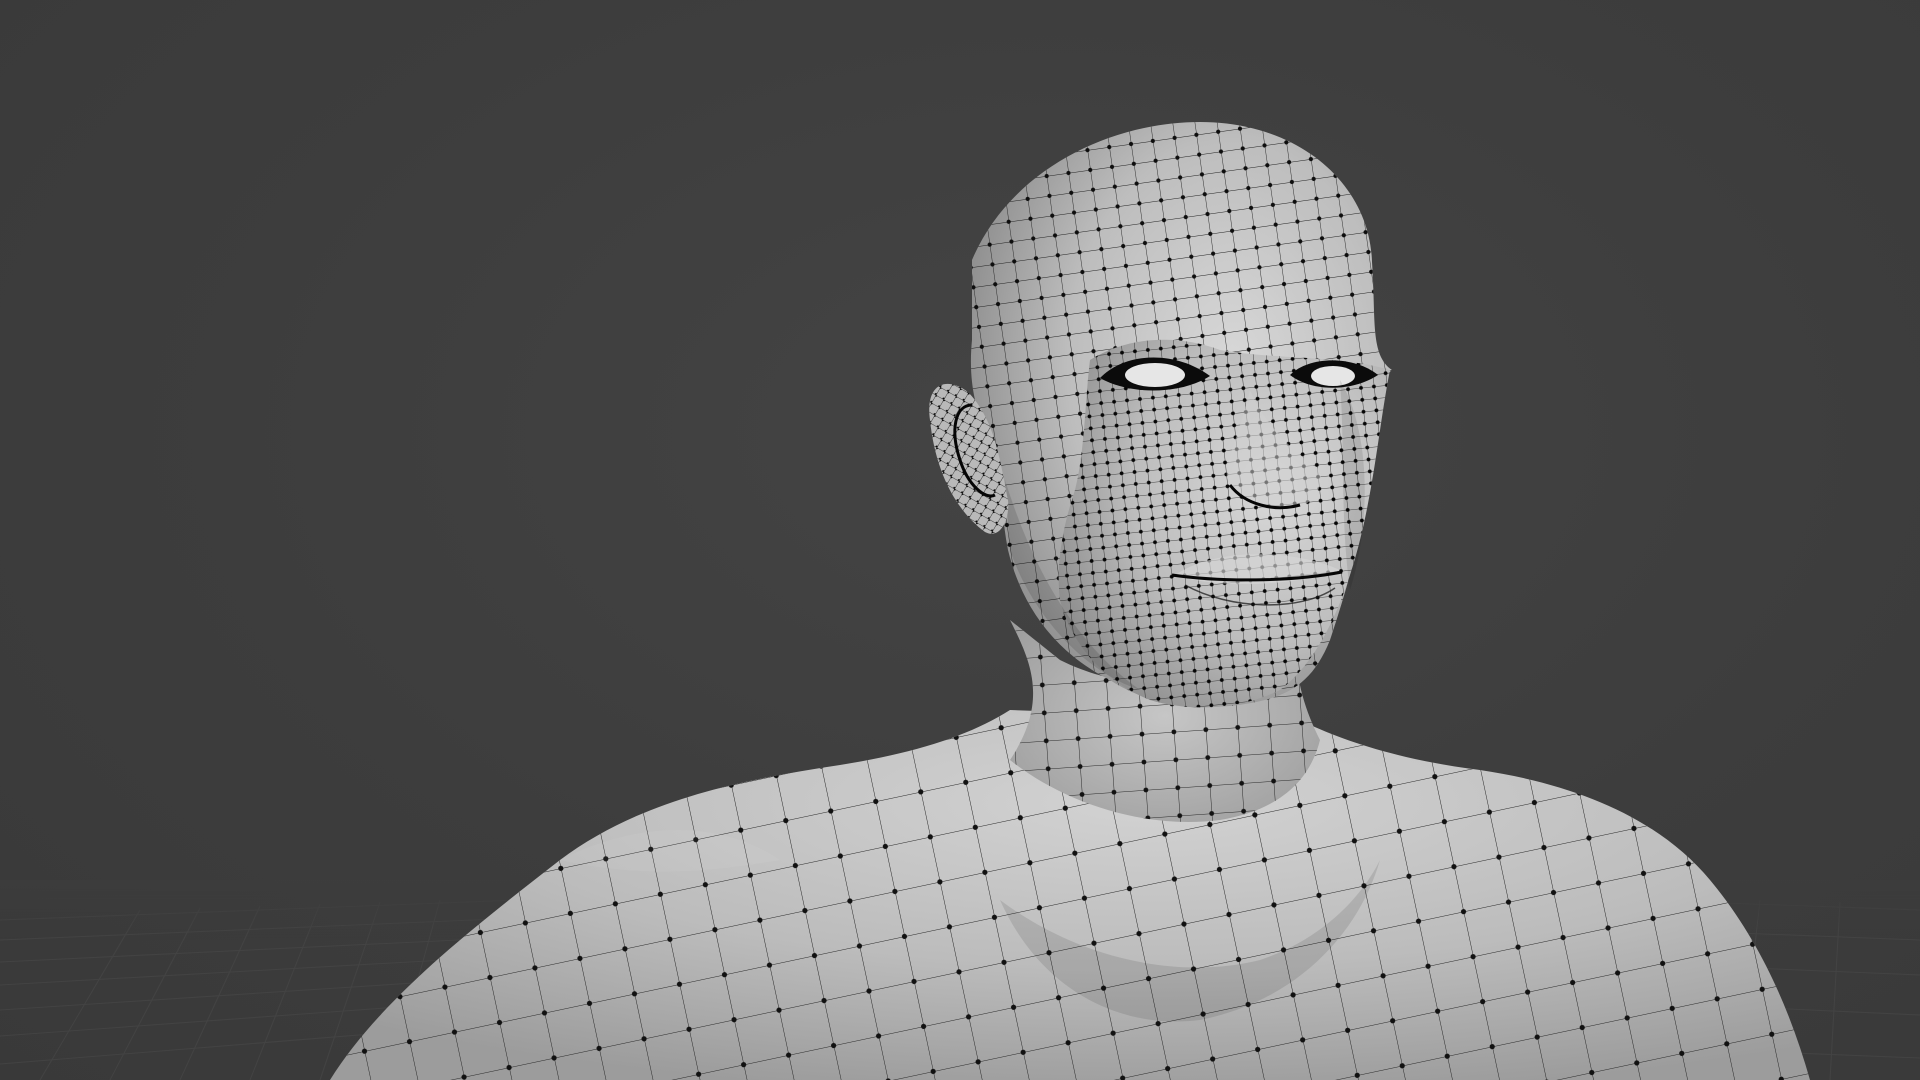  What do you see at coordinates (1180, 410) in the screenshot?
I see `head-mesh` at bounding box center [1180, 410].